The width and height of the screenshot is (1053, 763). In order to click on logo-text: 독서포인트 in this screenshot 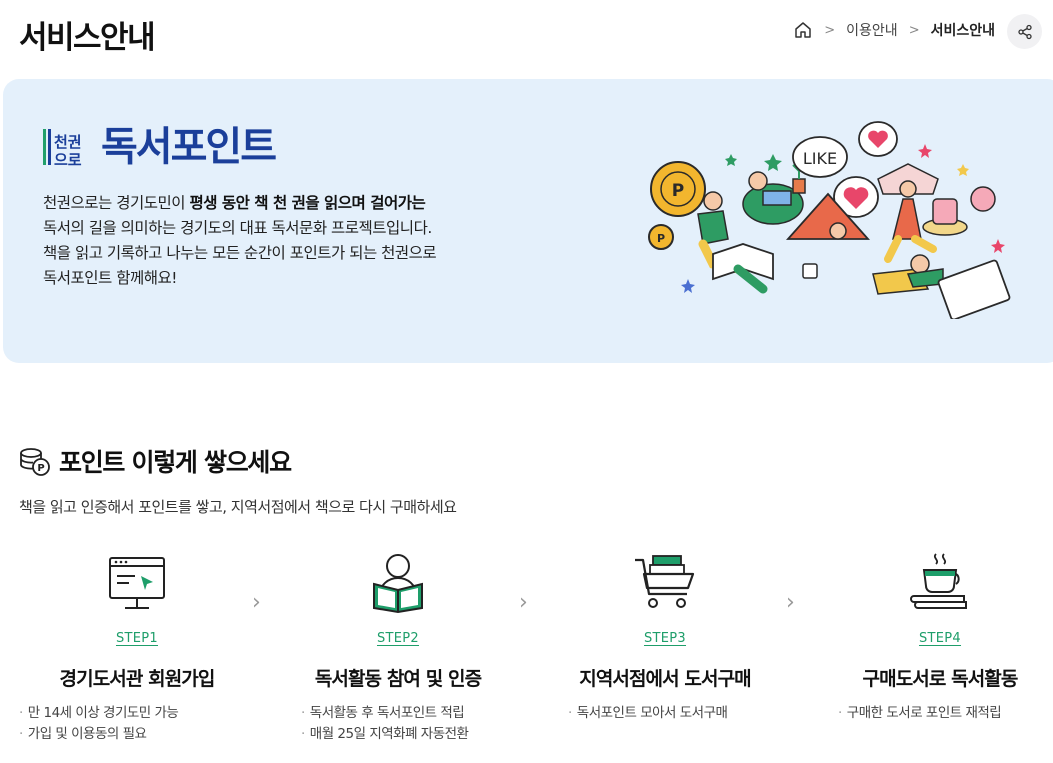, I will do `click(189, 147)`.